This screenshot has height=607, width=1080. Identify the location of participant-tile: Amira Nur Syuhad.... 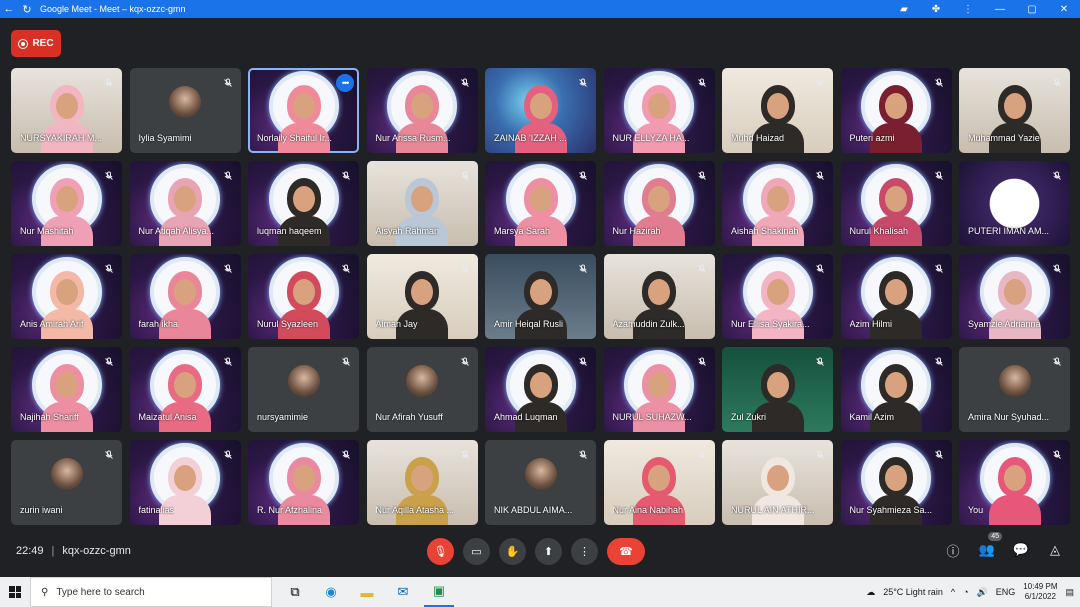
(1014, 389).